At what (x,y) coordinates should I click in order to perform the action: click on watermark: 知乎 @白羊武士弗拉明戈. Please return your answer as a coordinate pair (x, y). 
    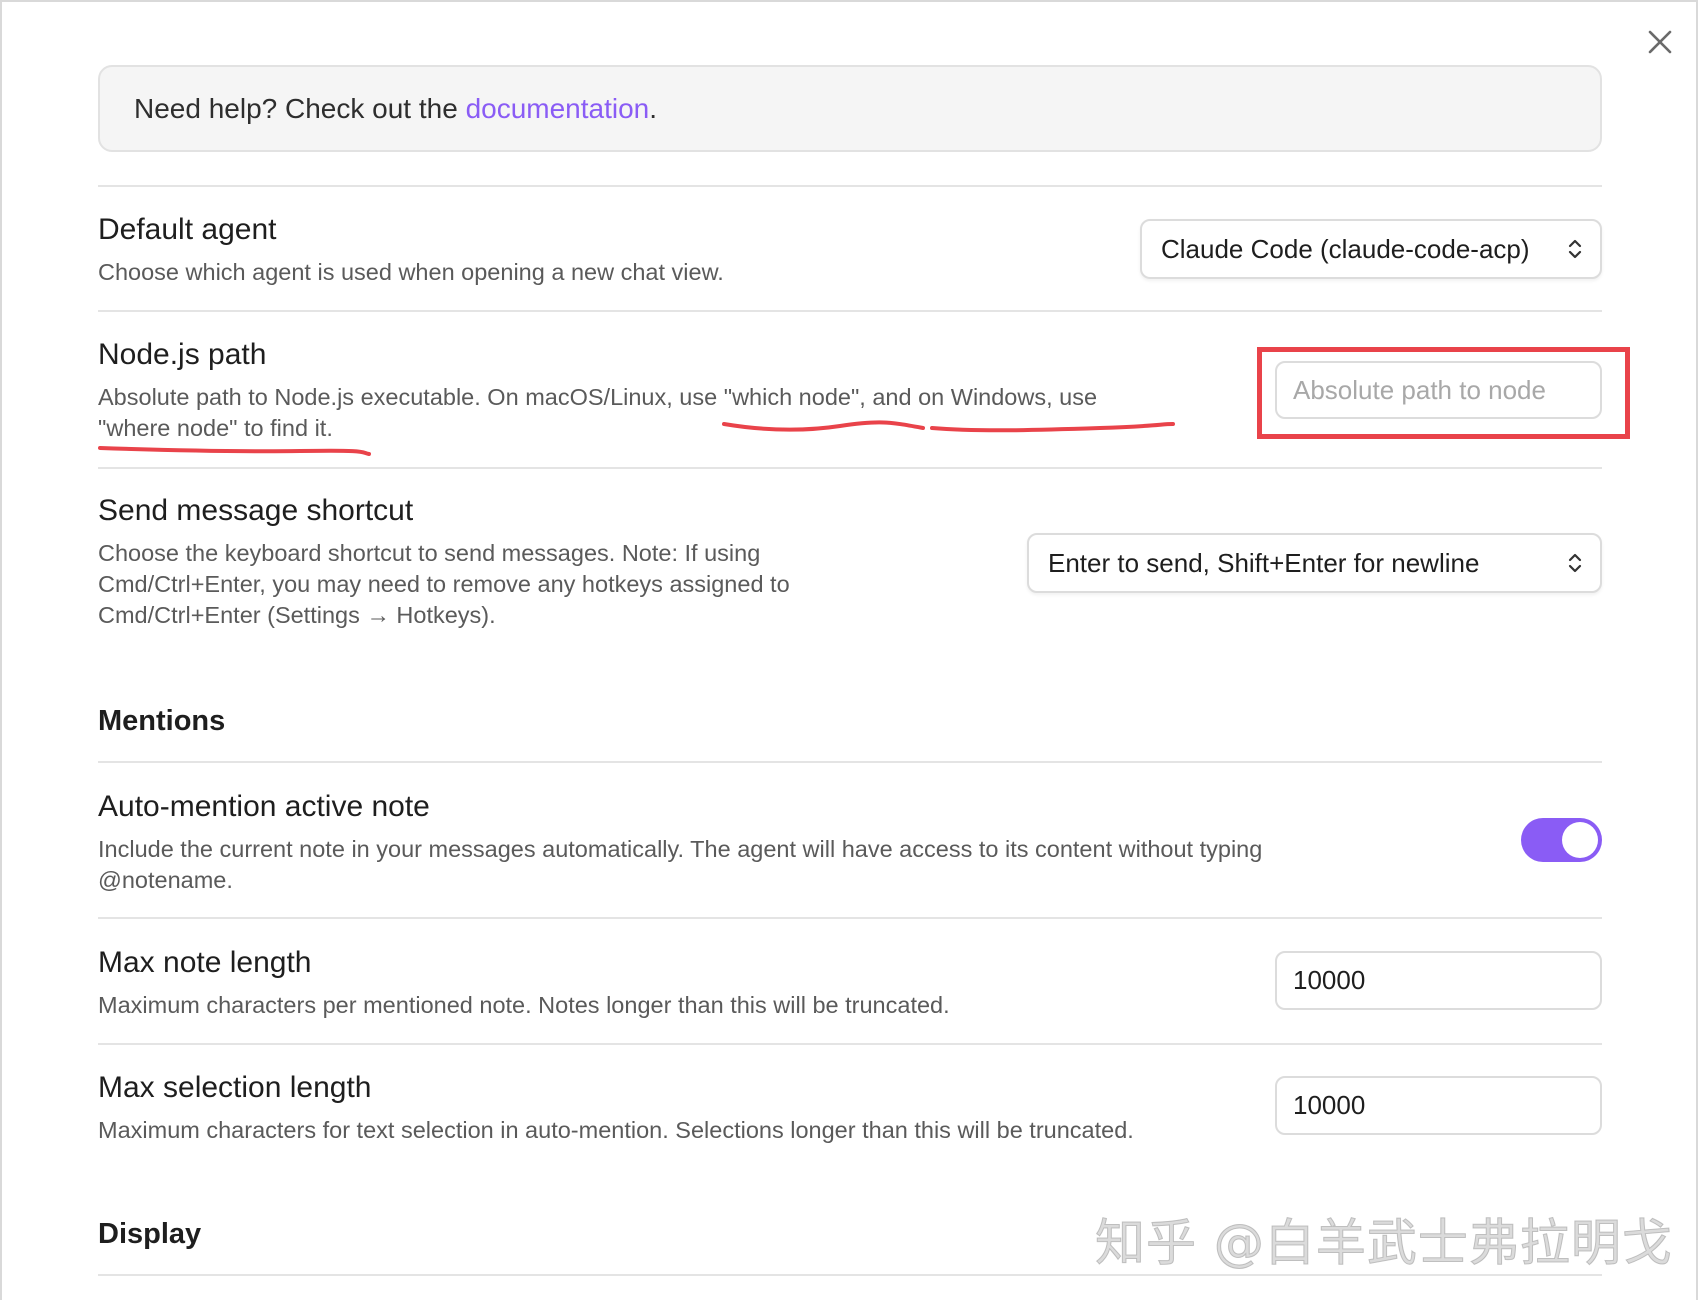
    Looking at the image, I should click on (1384, 1243).